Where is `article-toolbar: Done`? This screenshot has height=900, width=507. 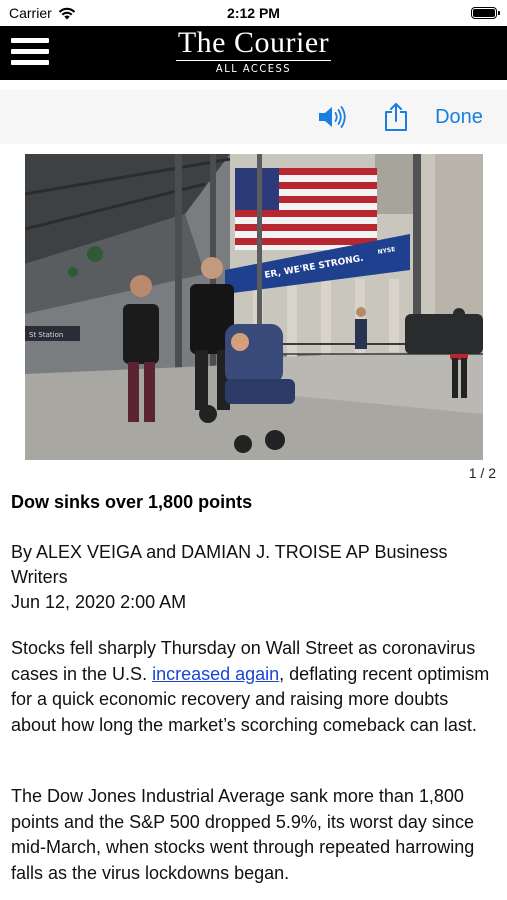 article-toolbar: Done is located at coordinates (253, 117).